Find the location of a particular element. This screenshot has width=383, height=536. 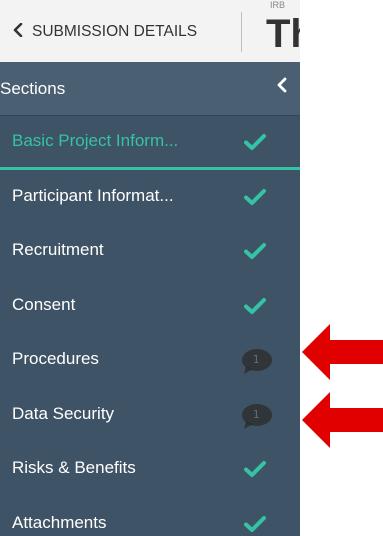

sidebar-item-risks-benefits: Risks & Benefits is located at coordinates (150, 470).